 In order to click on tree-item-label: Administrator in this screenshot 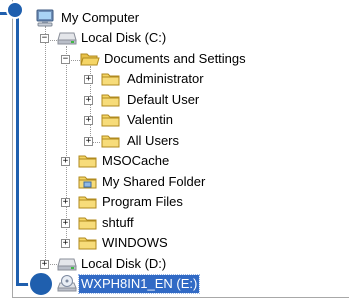, I will do `click(165, 78)`.